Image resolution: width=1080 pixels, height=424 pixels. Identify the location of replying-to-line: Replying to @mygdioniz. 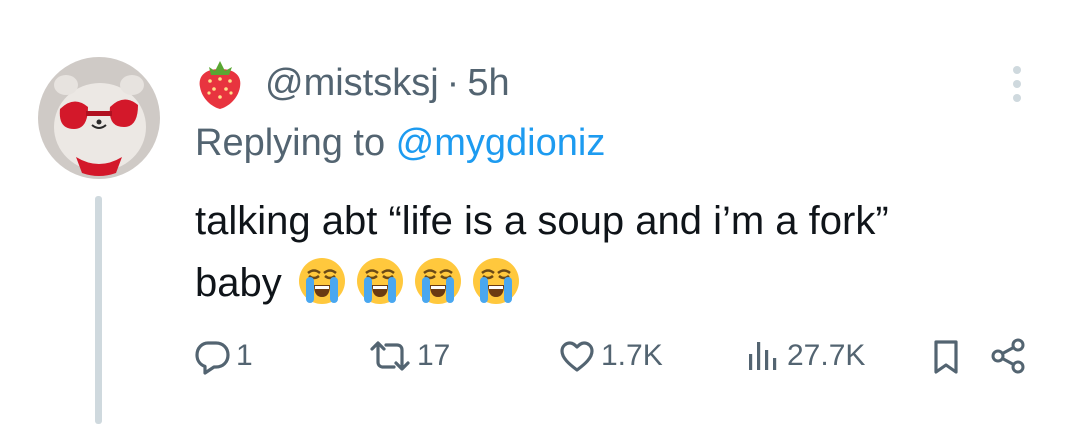
(400, 143).